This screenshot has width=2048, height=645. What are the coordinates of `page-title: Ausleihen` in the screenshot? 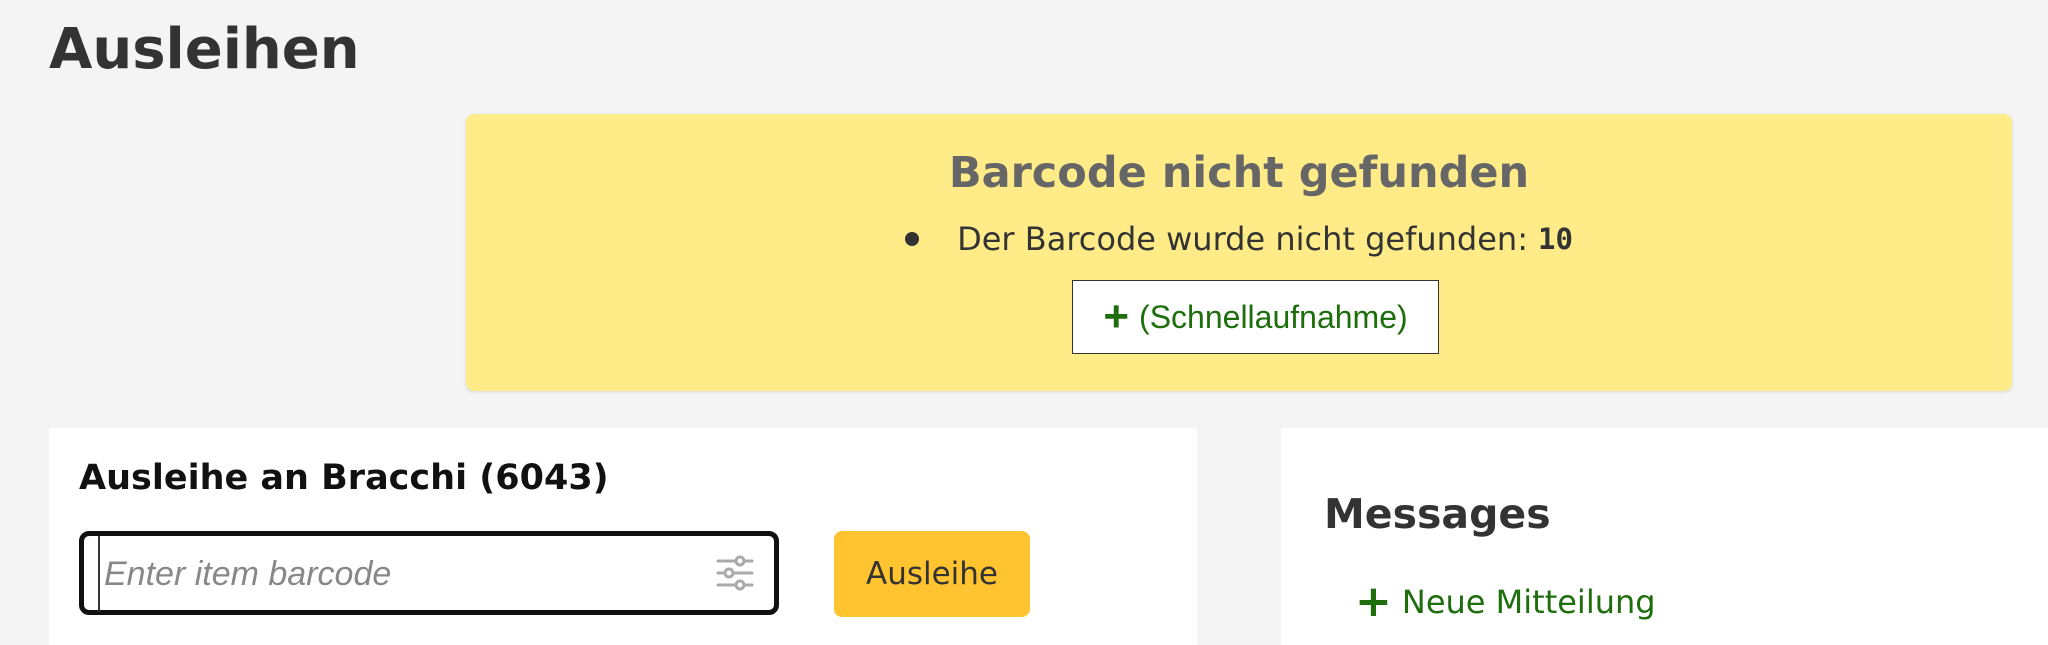 It's located at (204, 49).